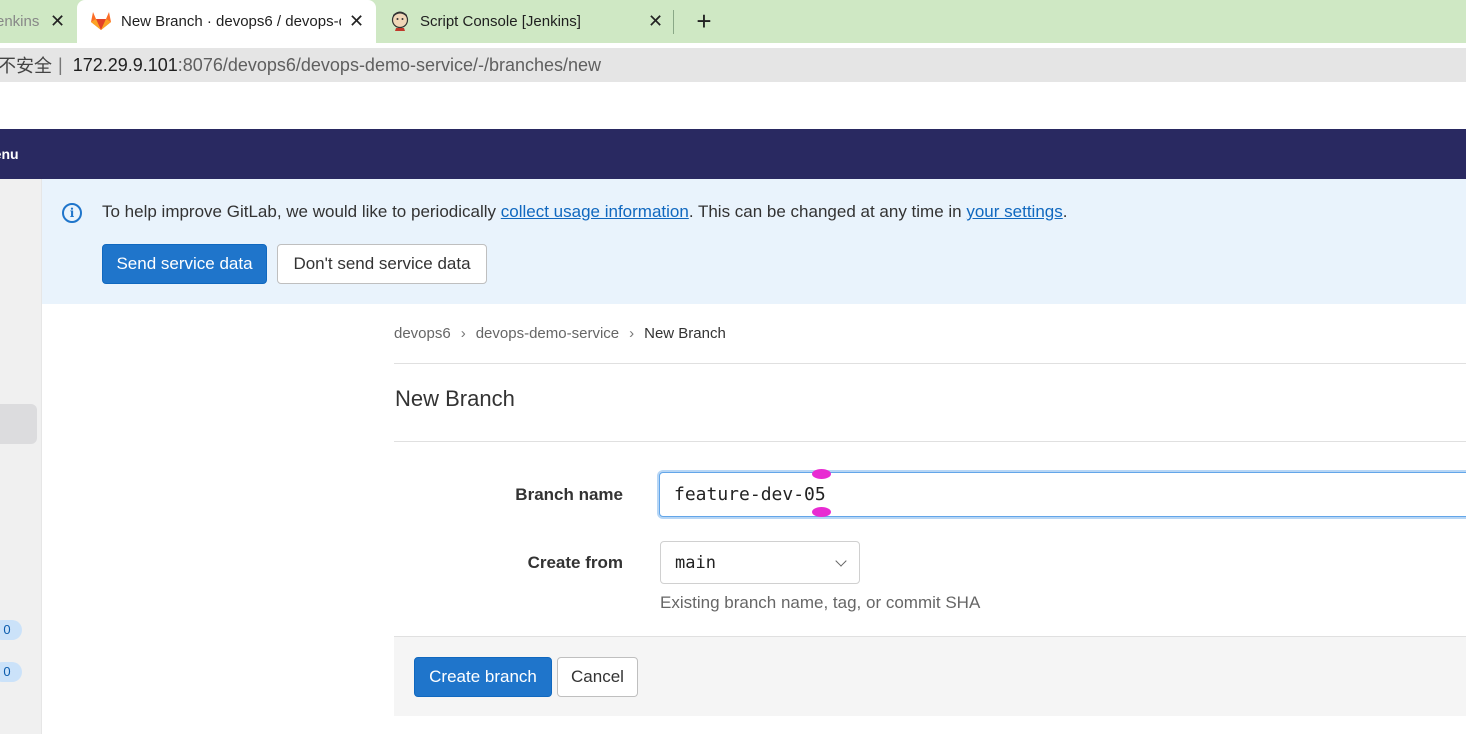 The height and width of the screenshot is (734, 1466). Describe the element at coordinates (820, 602) in the screenshot. I see `create-from-help-text: Existing branch name, tag, or commit SHA` at that location.